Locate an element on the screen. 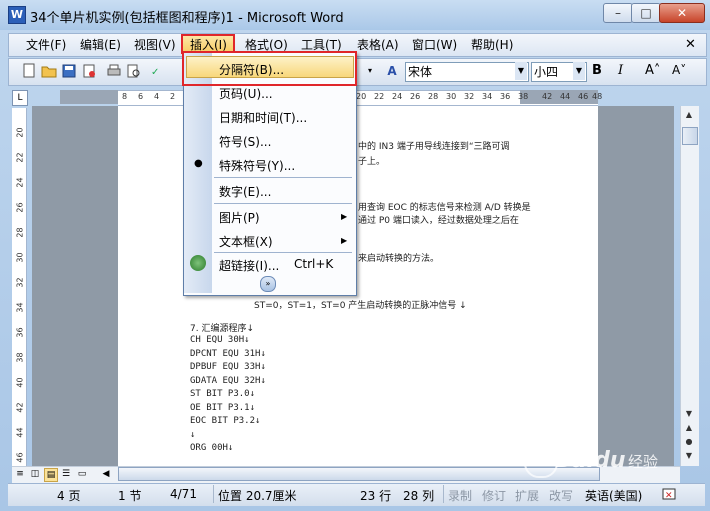 The width and height of the screenshot is (710, 511). close-document-icon: ✕ is located at coordinates (690, 45).